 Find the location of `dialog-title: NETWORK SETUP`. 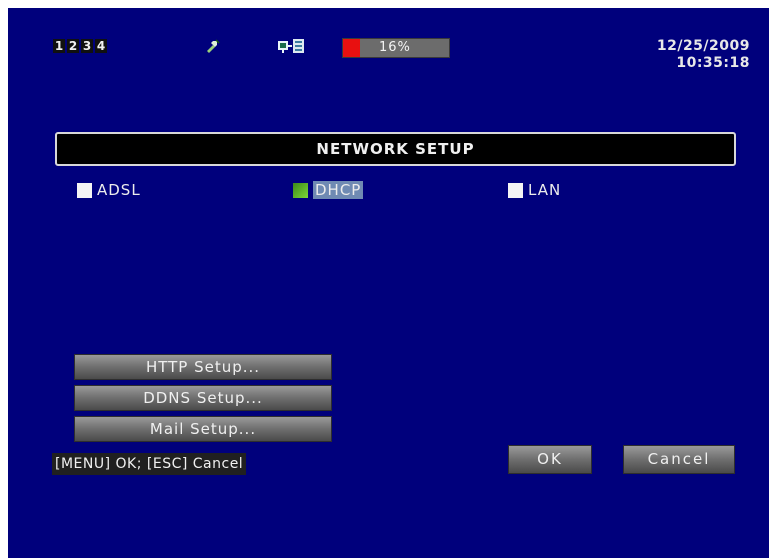

dialog-title: NETWORK SETUP is located at coordinates (395, 149).